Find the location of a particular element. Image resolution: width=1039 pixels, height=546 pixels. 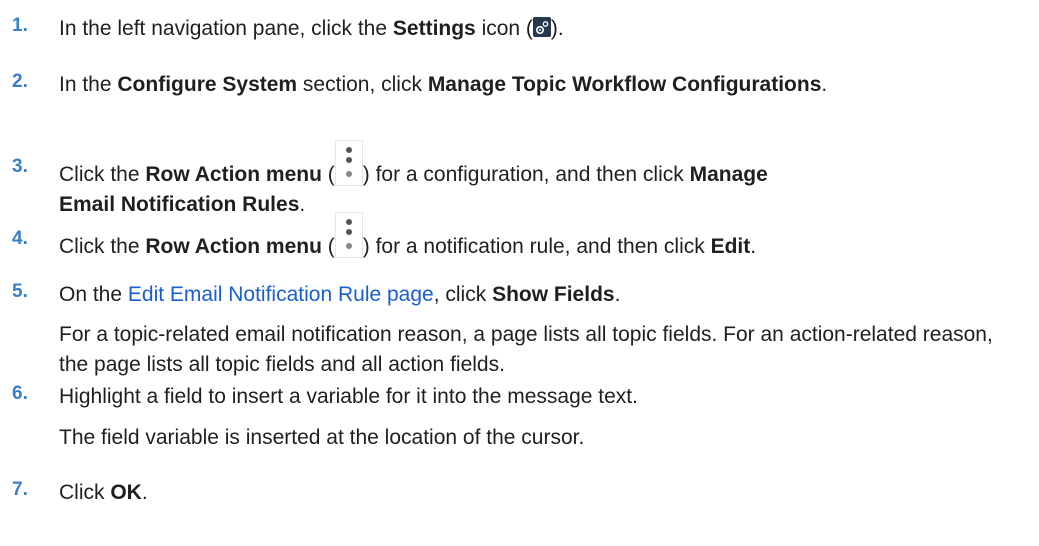

ui-term: Show Fields is located at coordinates (553, 294).